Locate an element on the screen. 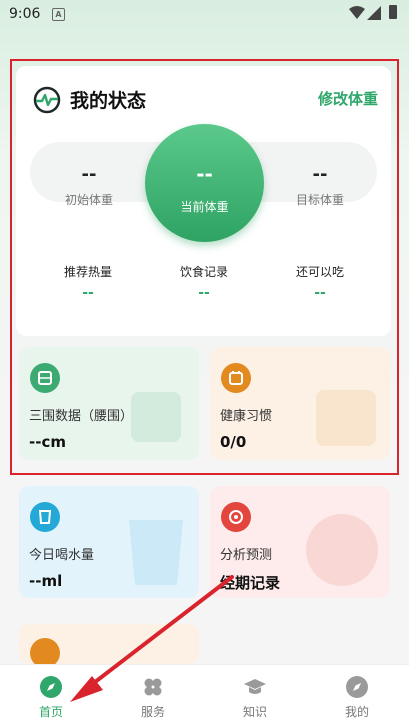 This screenshot has height=728, width=409. tab-mine: 我的 is located at coordinates (357, 696).